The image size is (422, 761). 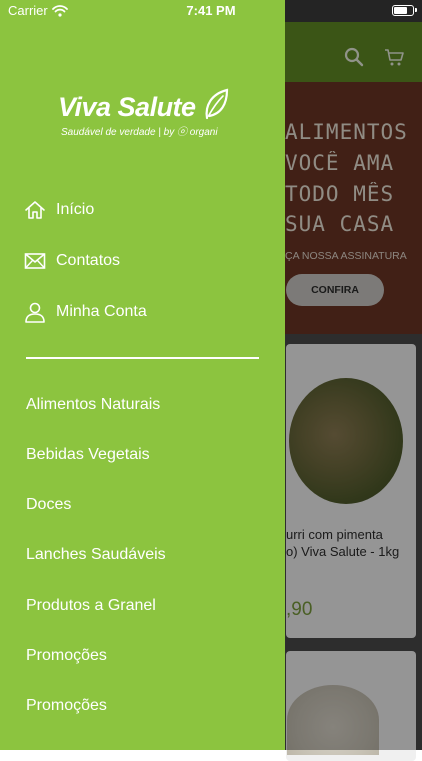 I want to click on nav-item-label: Início, so click(x=75, y=209).